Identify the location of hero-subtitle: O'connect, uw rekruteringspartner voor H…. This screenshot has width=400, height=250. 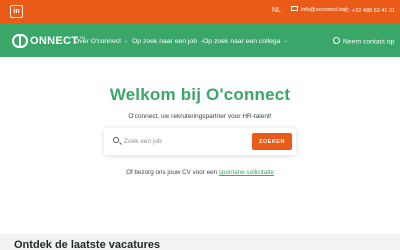
(200, 116).